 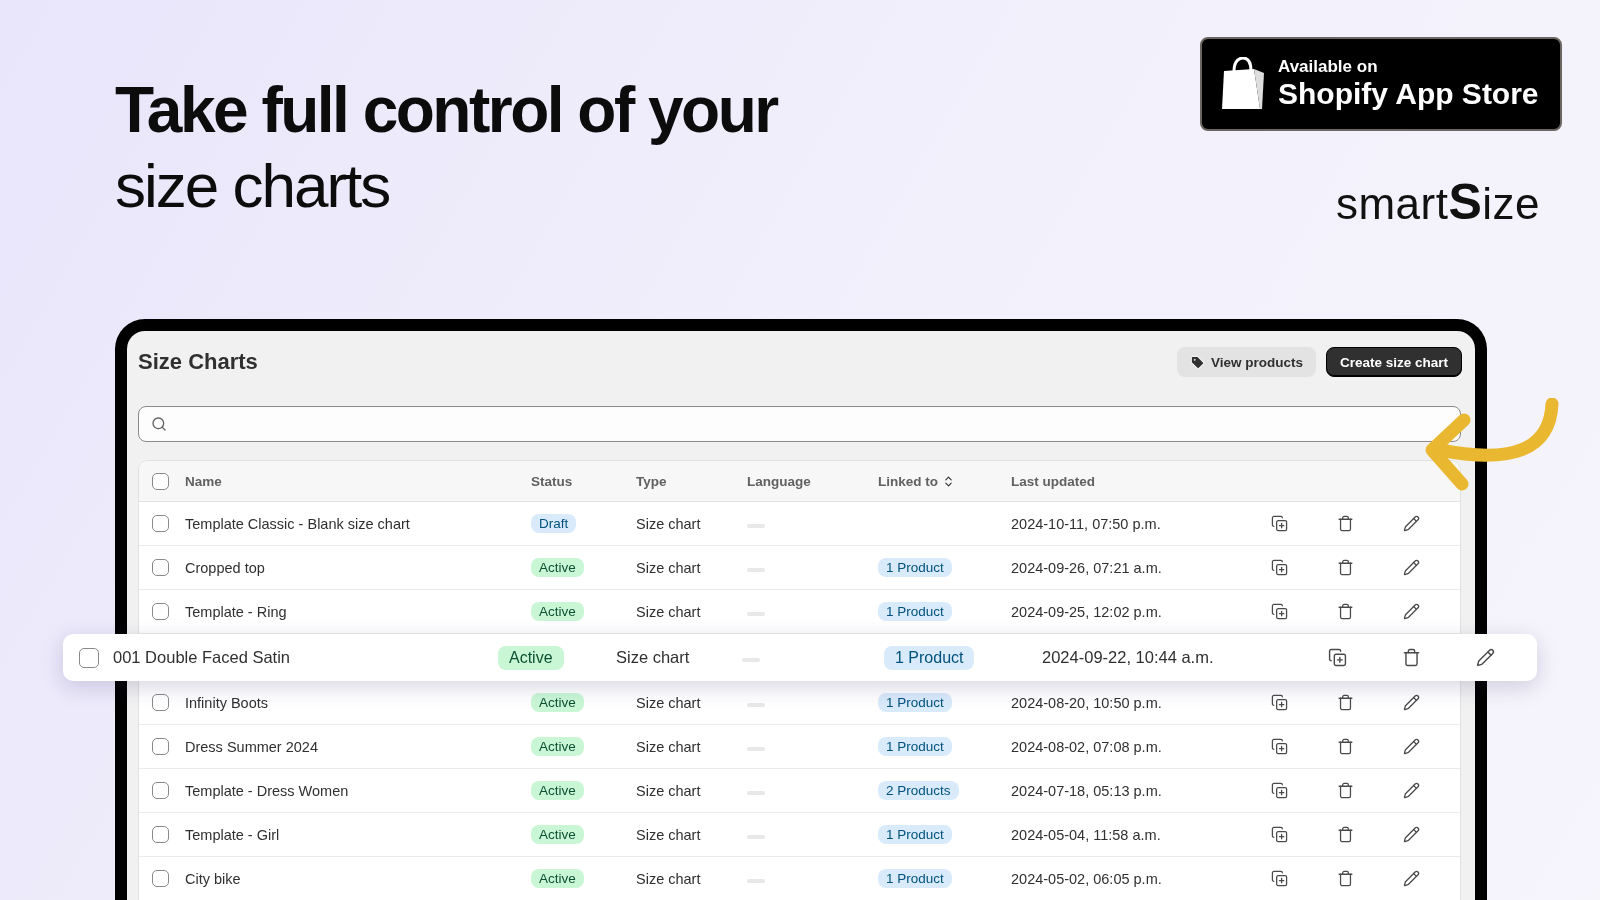 I want to click on chart-name: Template - Dress Women, so click(x=267, y=790).